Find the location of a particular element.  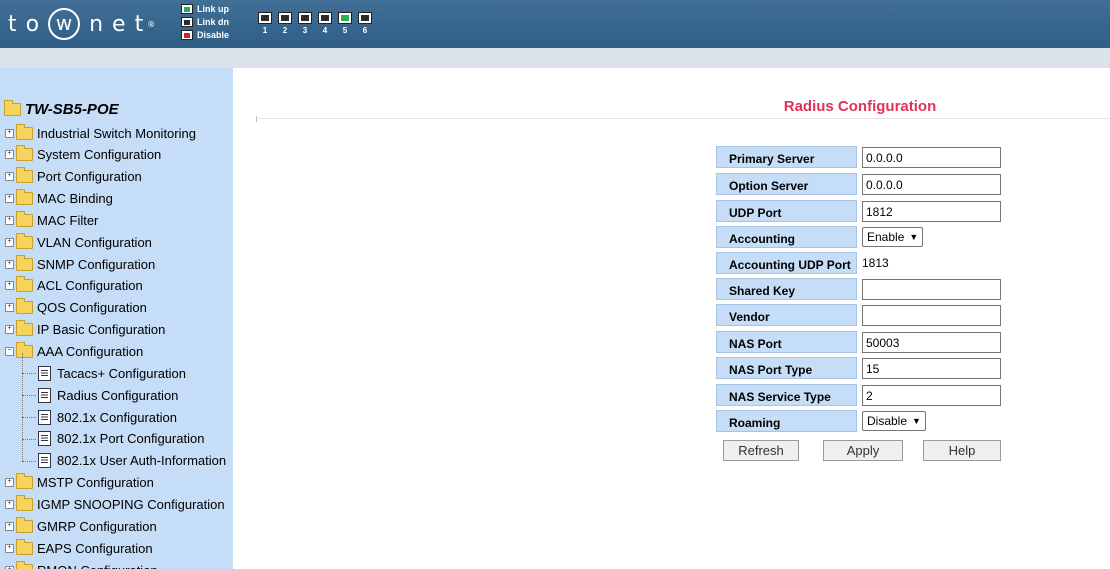

switch-port: 1 is located at coordinates (265, 23).